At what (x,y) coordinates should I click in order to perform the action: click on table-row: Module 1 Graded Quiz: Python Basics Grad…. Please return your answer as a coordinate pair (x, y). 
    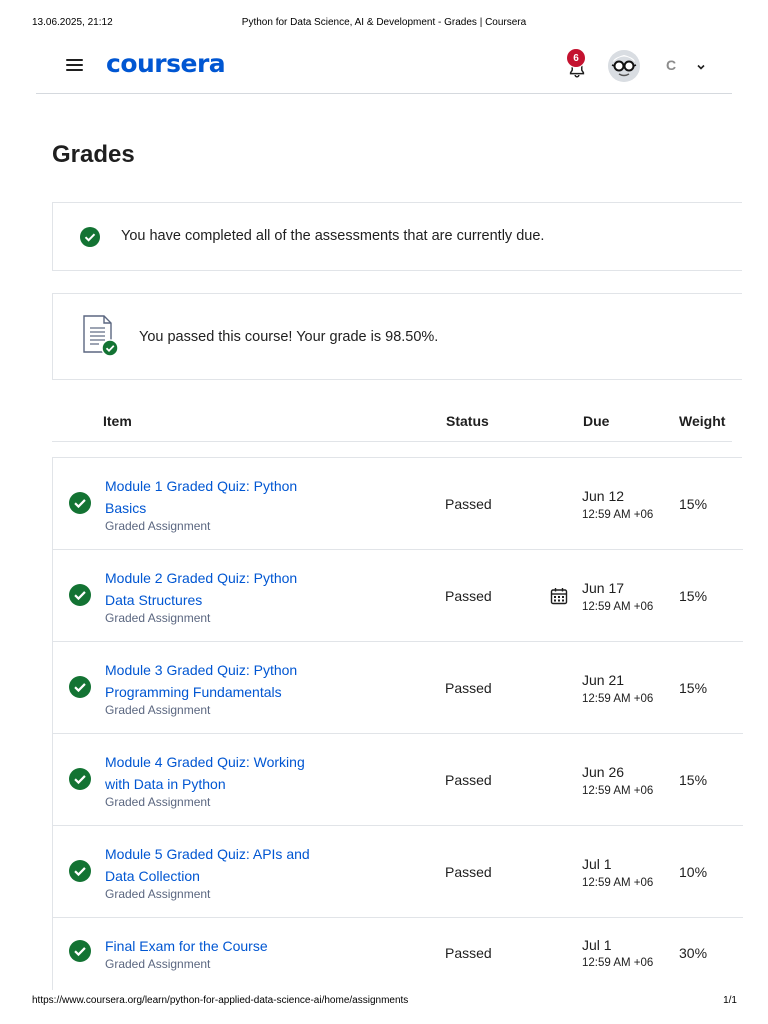
    Looking at the image, I should click on (398, 504).